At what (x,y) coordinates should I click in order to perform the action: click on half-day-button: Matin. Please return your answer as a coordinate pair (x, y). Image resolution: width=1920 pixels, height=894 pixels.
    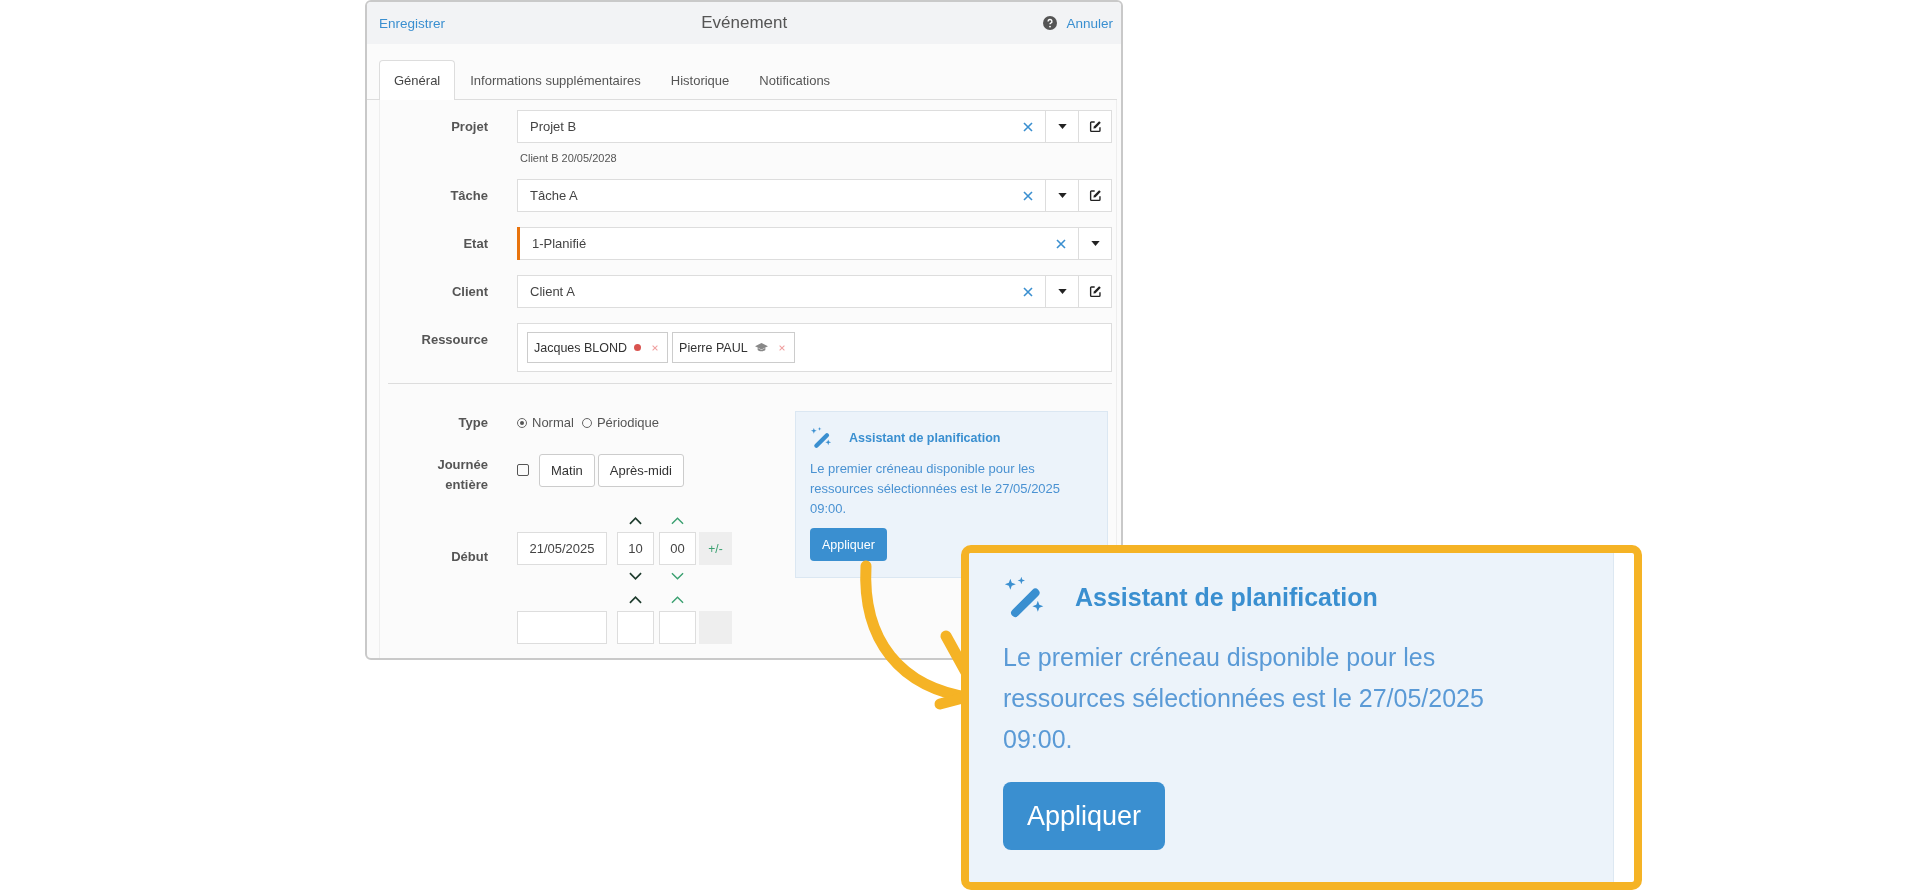
    Looking at the image, I should click on (567, 470).